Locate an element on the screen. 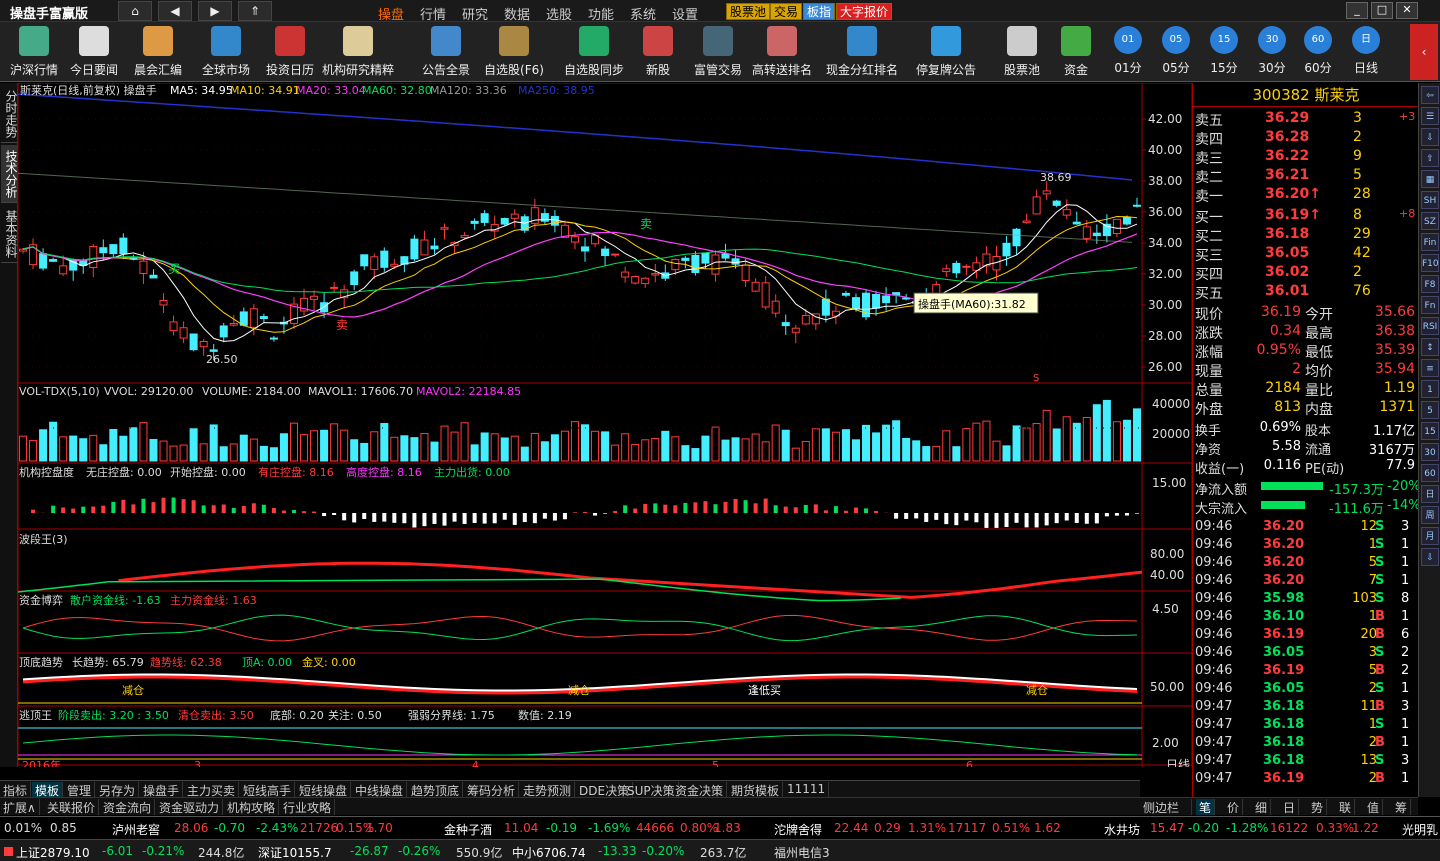 The image size is (1440, 861). side-tool-icon: 月 is located at coordinates (1430, 536).